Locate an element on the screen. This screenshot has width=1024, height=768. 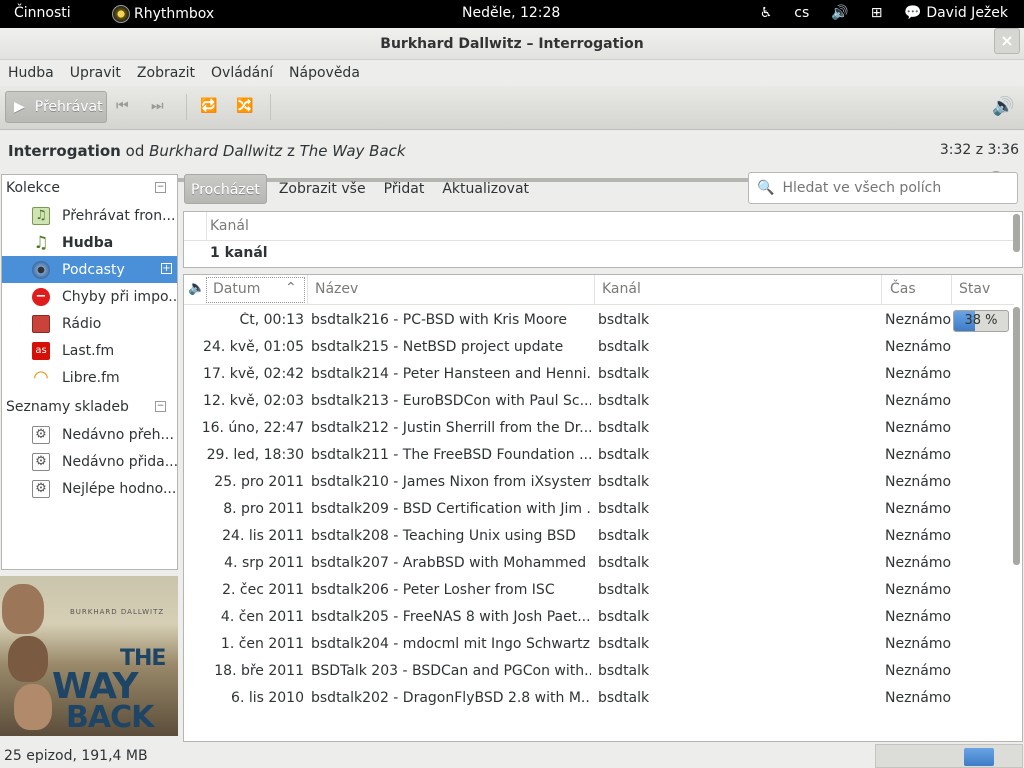
user-menu: 💬 David Ježek is located at coordinates (956, 13).